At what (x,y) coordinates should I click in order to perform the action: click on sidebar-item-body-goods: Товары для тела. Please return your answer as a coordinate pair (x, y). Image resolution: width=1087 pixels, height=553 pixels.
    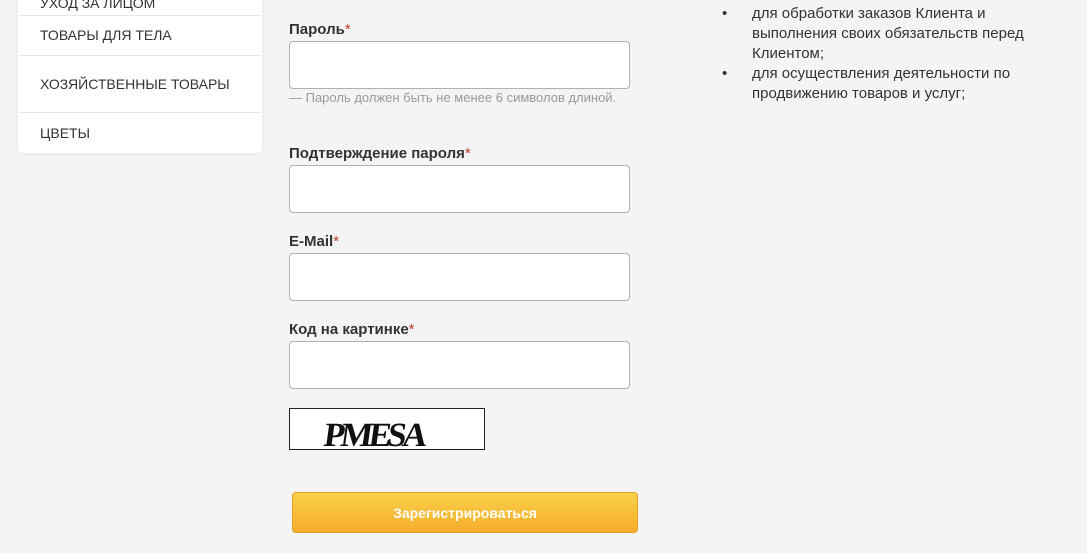
    Looking at the image, I should click on (140, 36).